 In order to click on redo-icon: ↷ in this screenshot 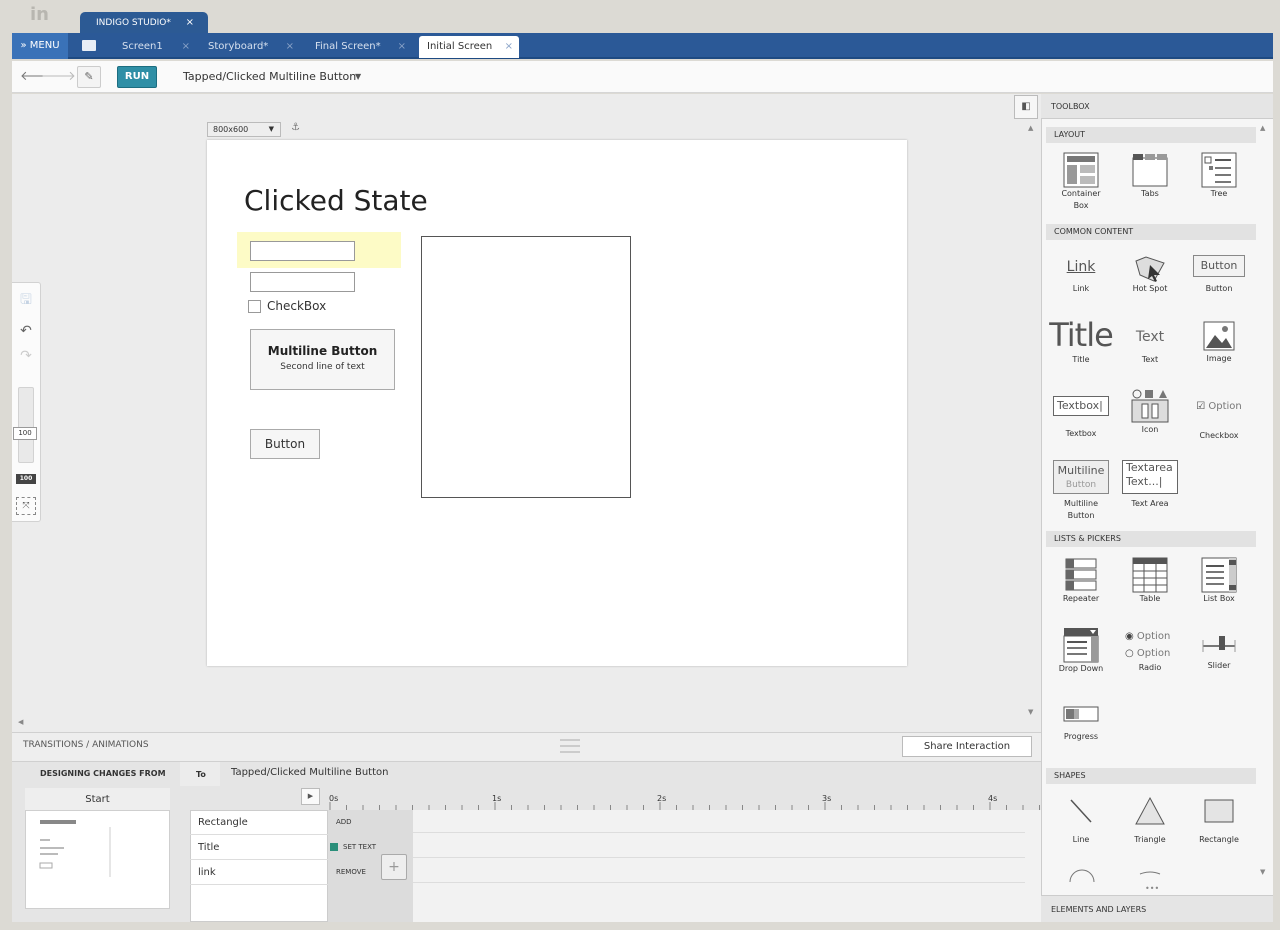, I will do `click(26, 356)`.